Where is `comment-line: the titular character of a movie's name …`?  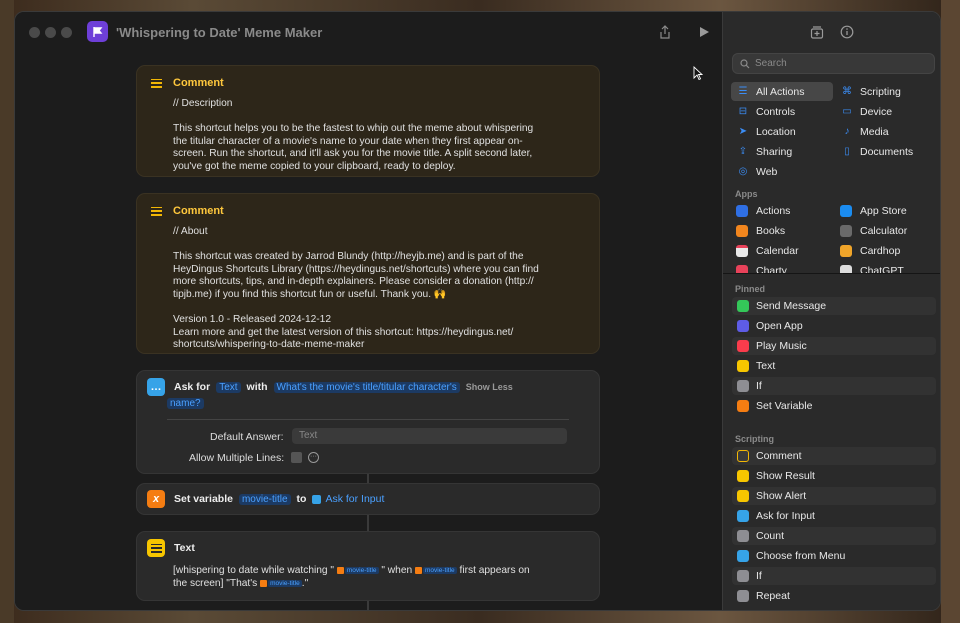 comment-line: the titular character of a movie's name … is located at coordinates (348, 141).